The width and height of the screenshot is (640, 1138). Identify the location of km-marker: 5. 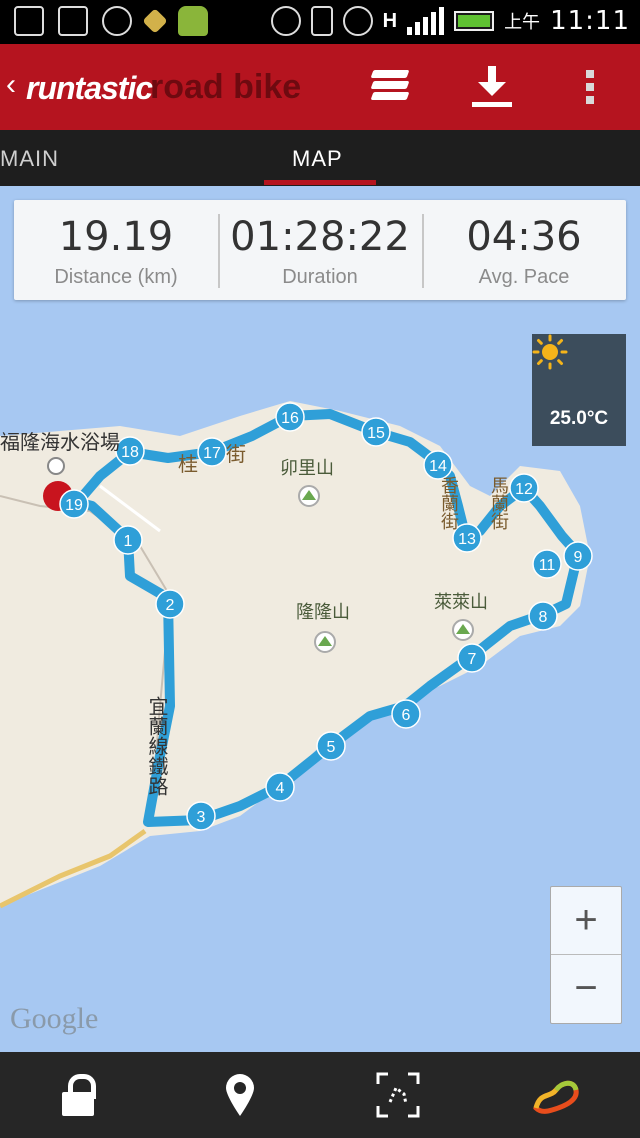
(331, 746).